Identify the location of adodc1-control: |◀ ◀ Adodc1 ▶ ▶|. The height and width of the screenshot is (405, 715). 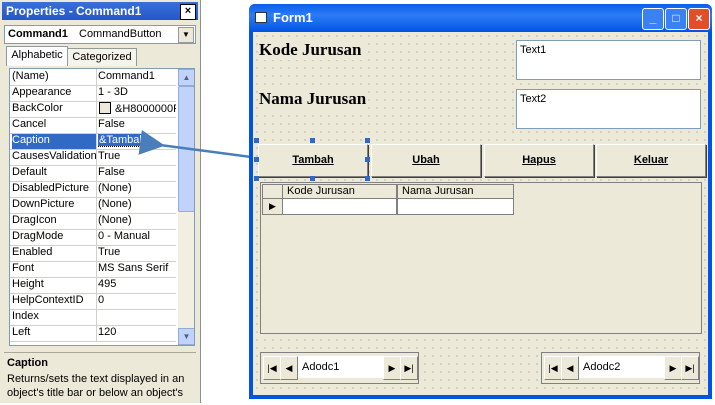
(339, 368).